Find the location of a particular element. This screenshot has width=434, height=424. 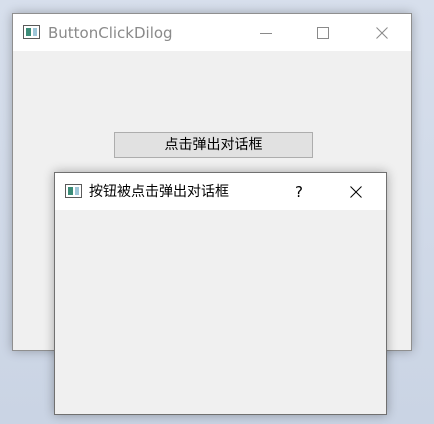

maximize-icon is located at coordinates (323, 32).